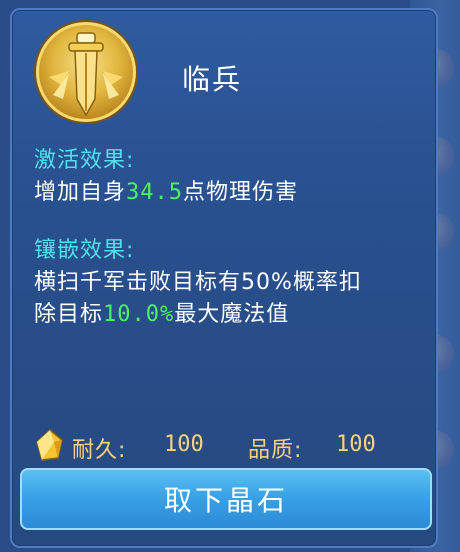 This screenshot has height=552, width=460. What do you see at coordinates (84, 160) in the screenshot?
I see `activation-effect-title: 激活效果:` at bounding box center [84, 160].